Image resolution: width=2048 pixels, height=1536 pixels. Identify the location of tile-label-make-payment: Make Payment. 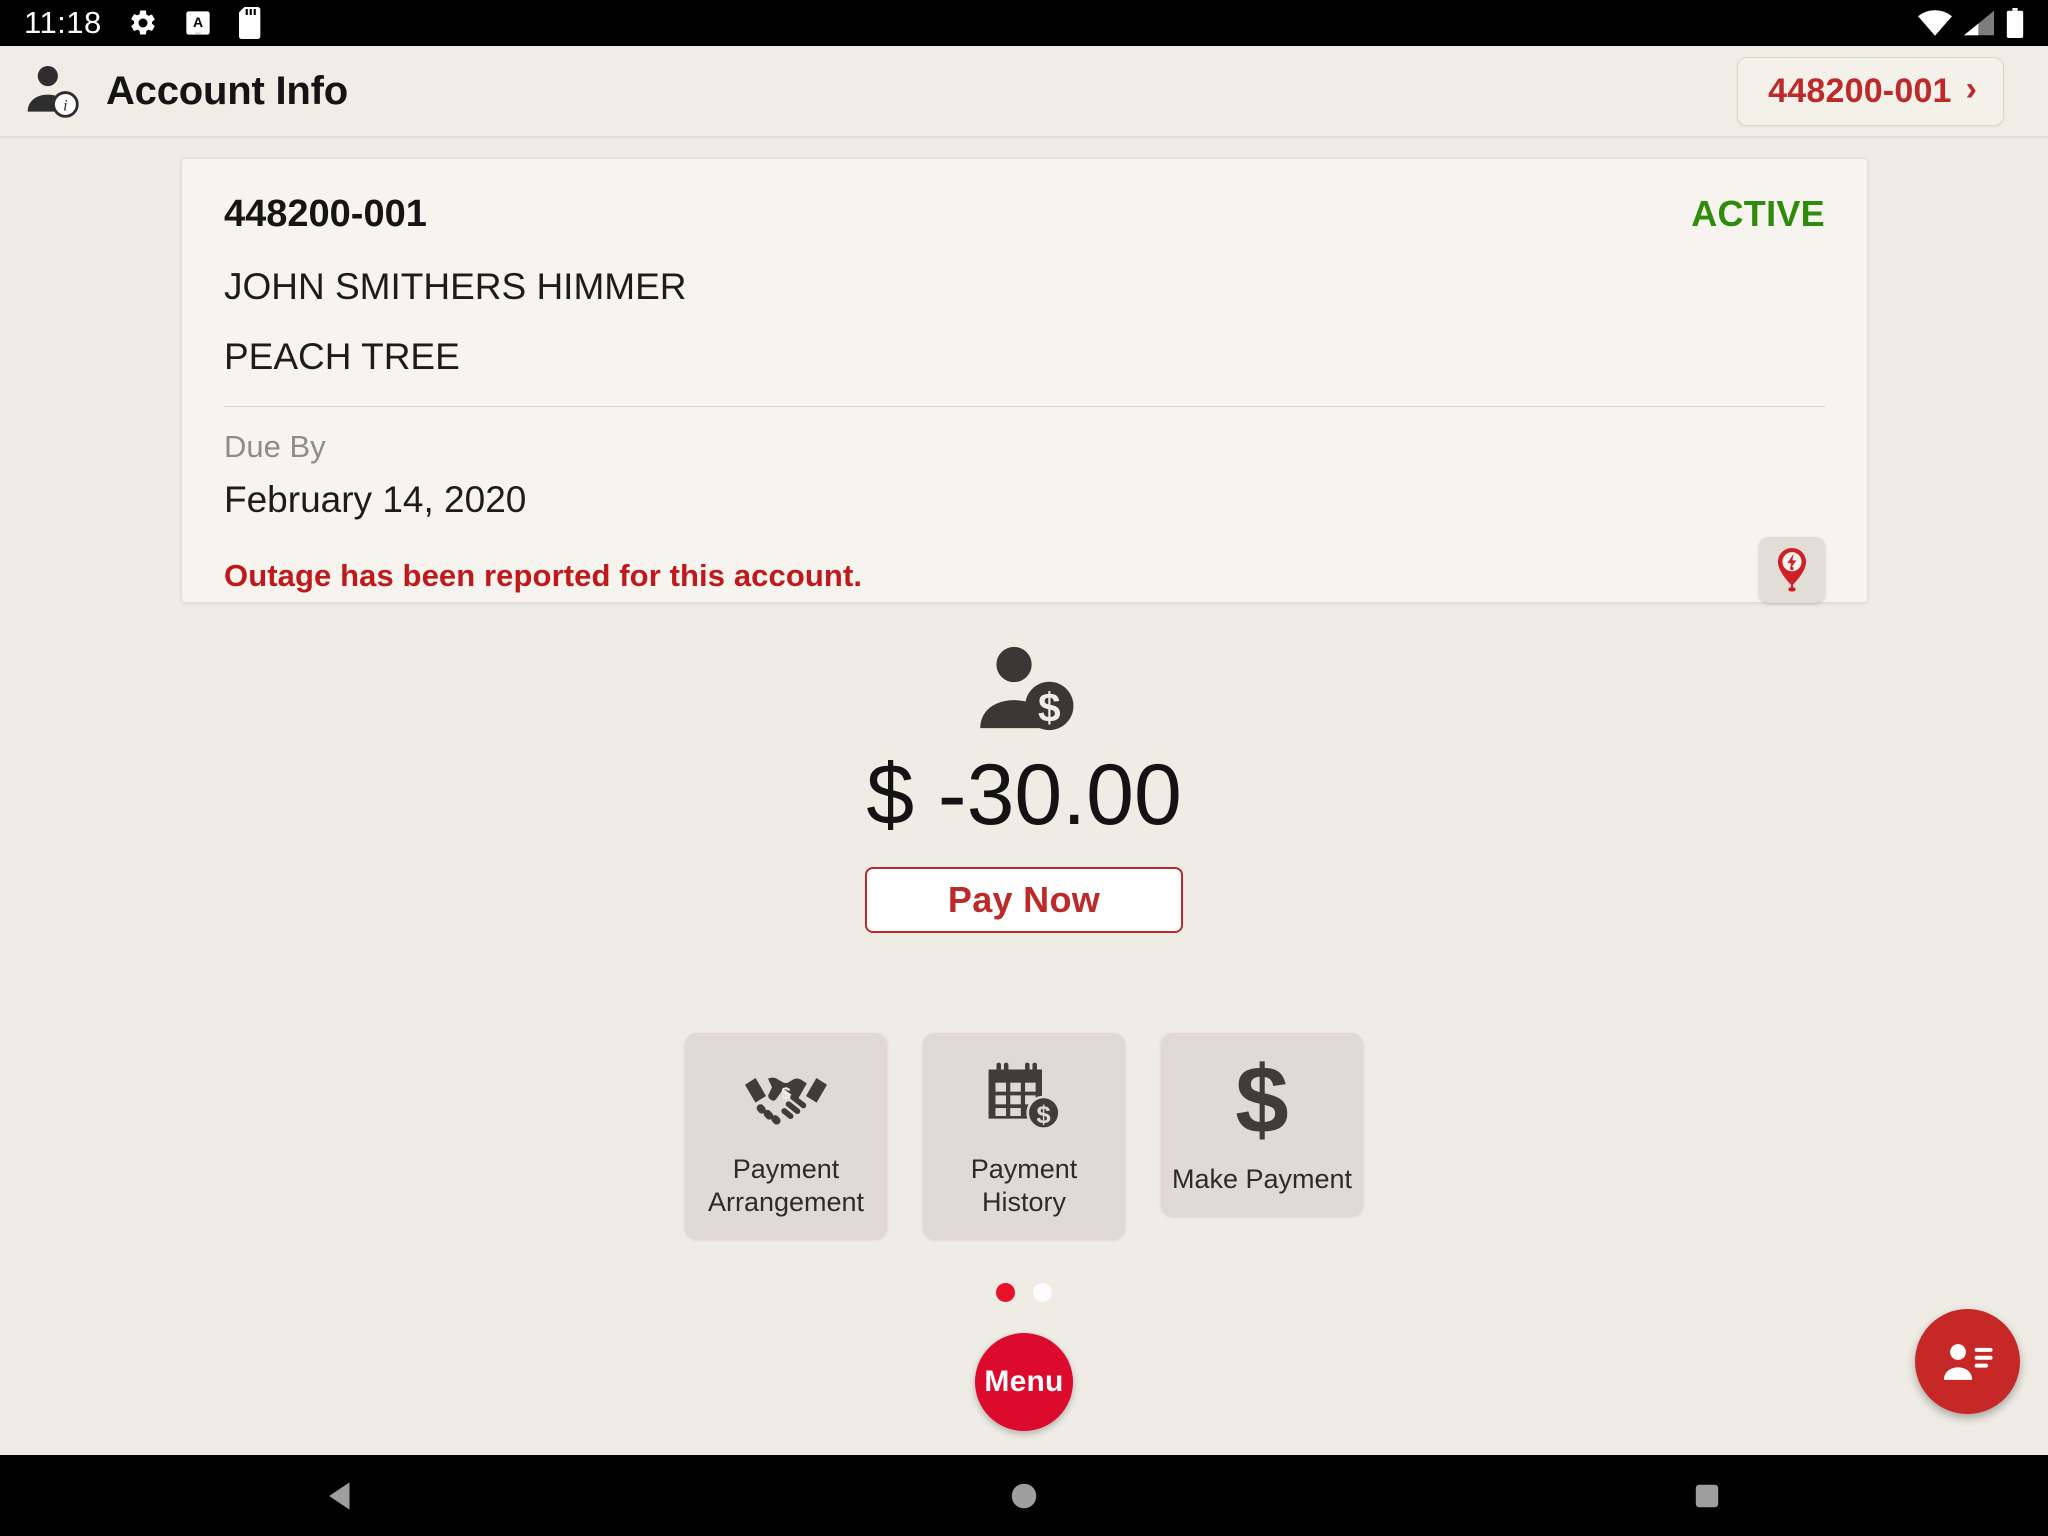
(1262, 1179).